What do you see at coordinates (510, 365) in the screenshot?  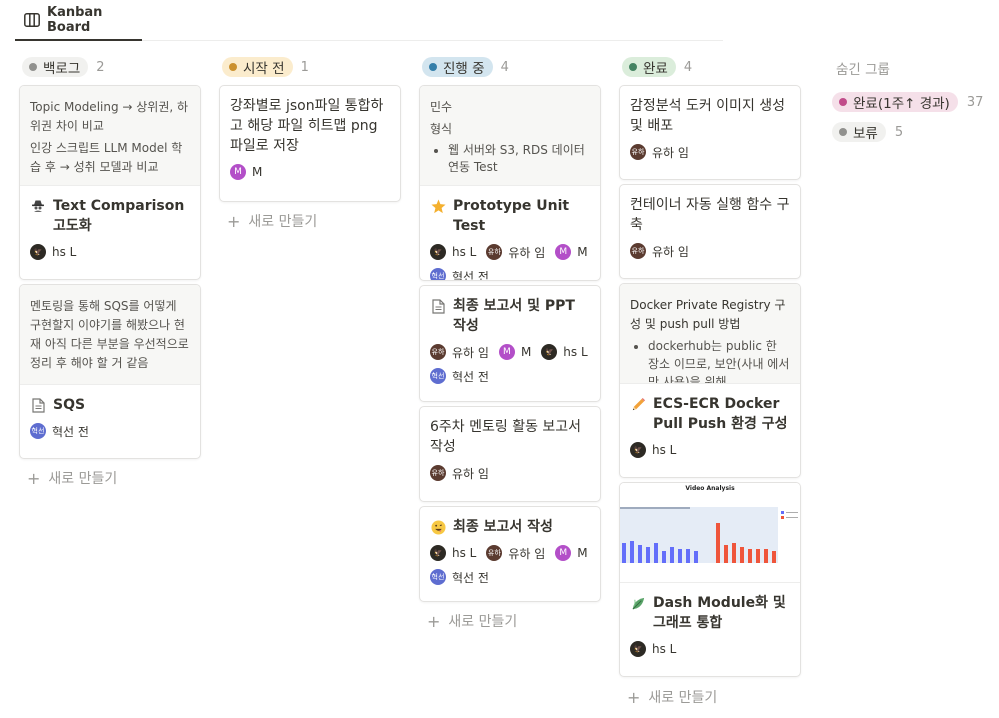 I see `card-people: 유하 유하 임 MM 🦅 hs L 혁선 혁선 전` at bounding box center [510, 365].